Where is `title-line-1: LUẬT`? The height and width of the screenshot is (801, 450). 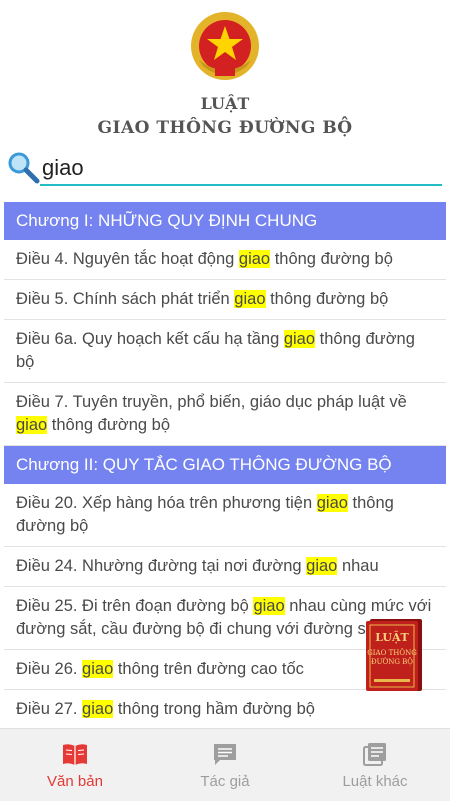
title-line-1: LUẬT is located at coordinates (225, 103).